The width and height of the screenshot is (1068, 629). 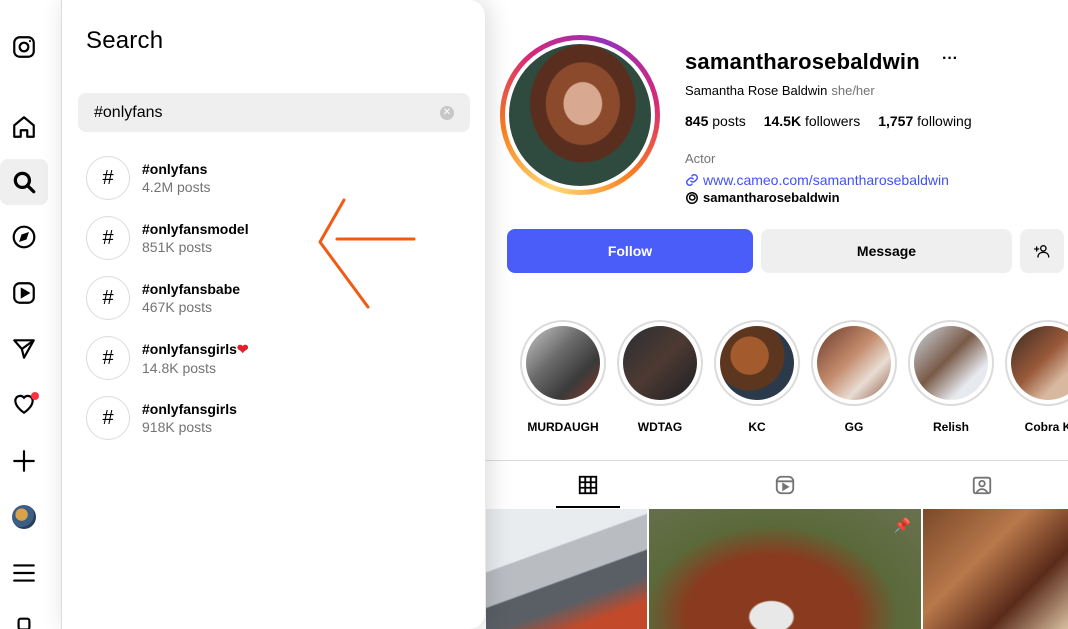 I want to click on highlight-label: Cobra K, so click(x=1046, y=427).